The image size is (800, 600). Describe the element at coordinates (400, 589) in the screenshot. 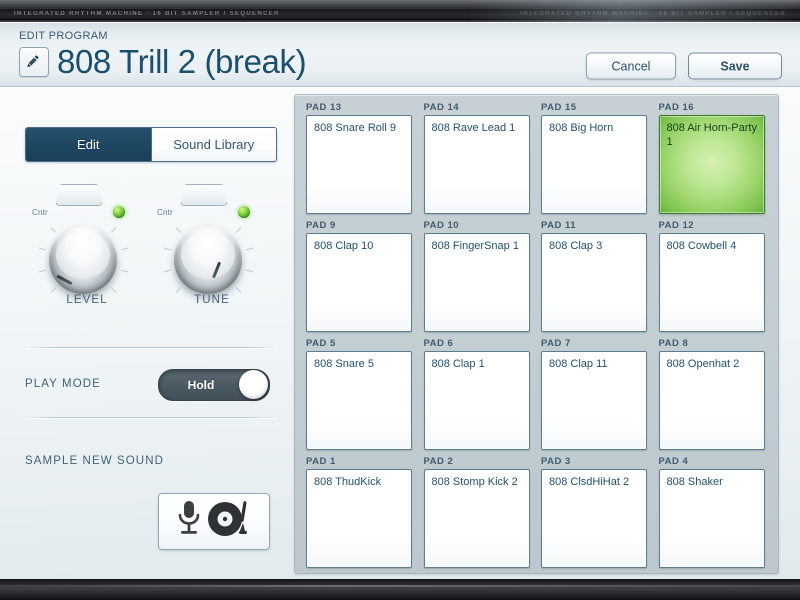

I see `device-bezel-bottom` at that location.